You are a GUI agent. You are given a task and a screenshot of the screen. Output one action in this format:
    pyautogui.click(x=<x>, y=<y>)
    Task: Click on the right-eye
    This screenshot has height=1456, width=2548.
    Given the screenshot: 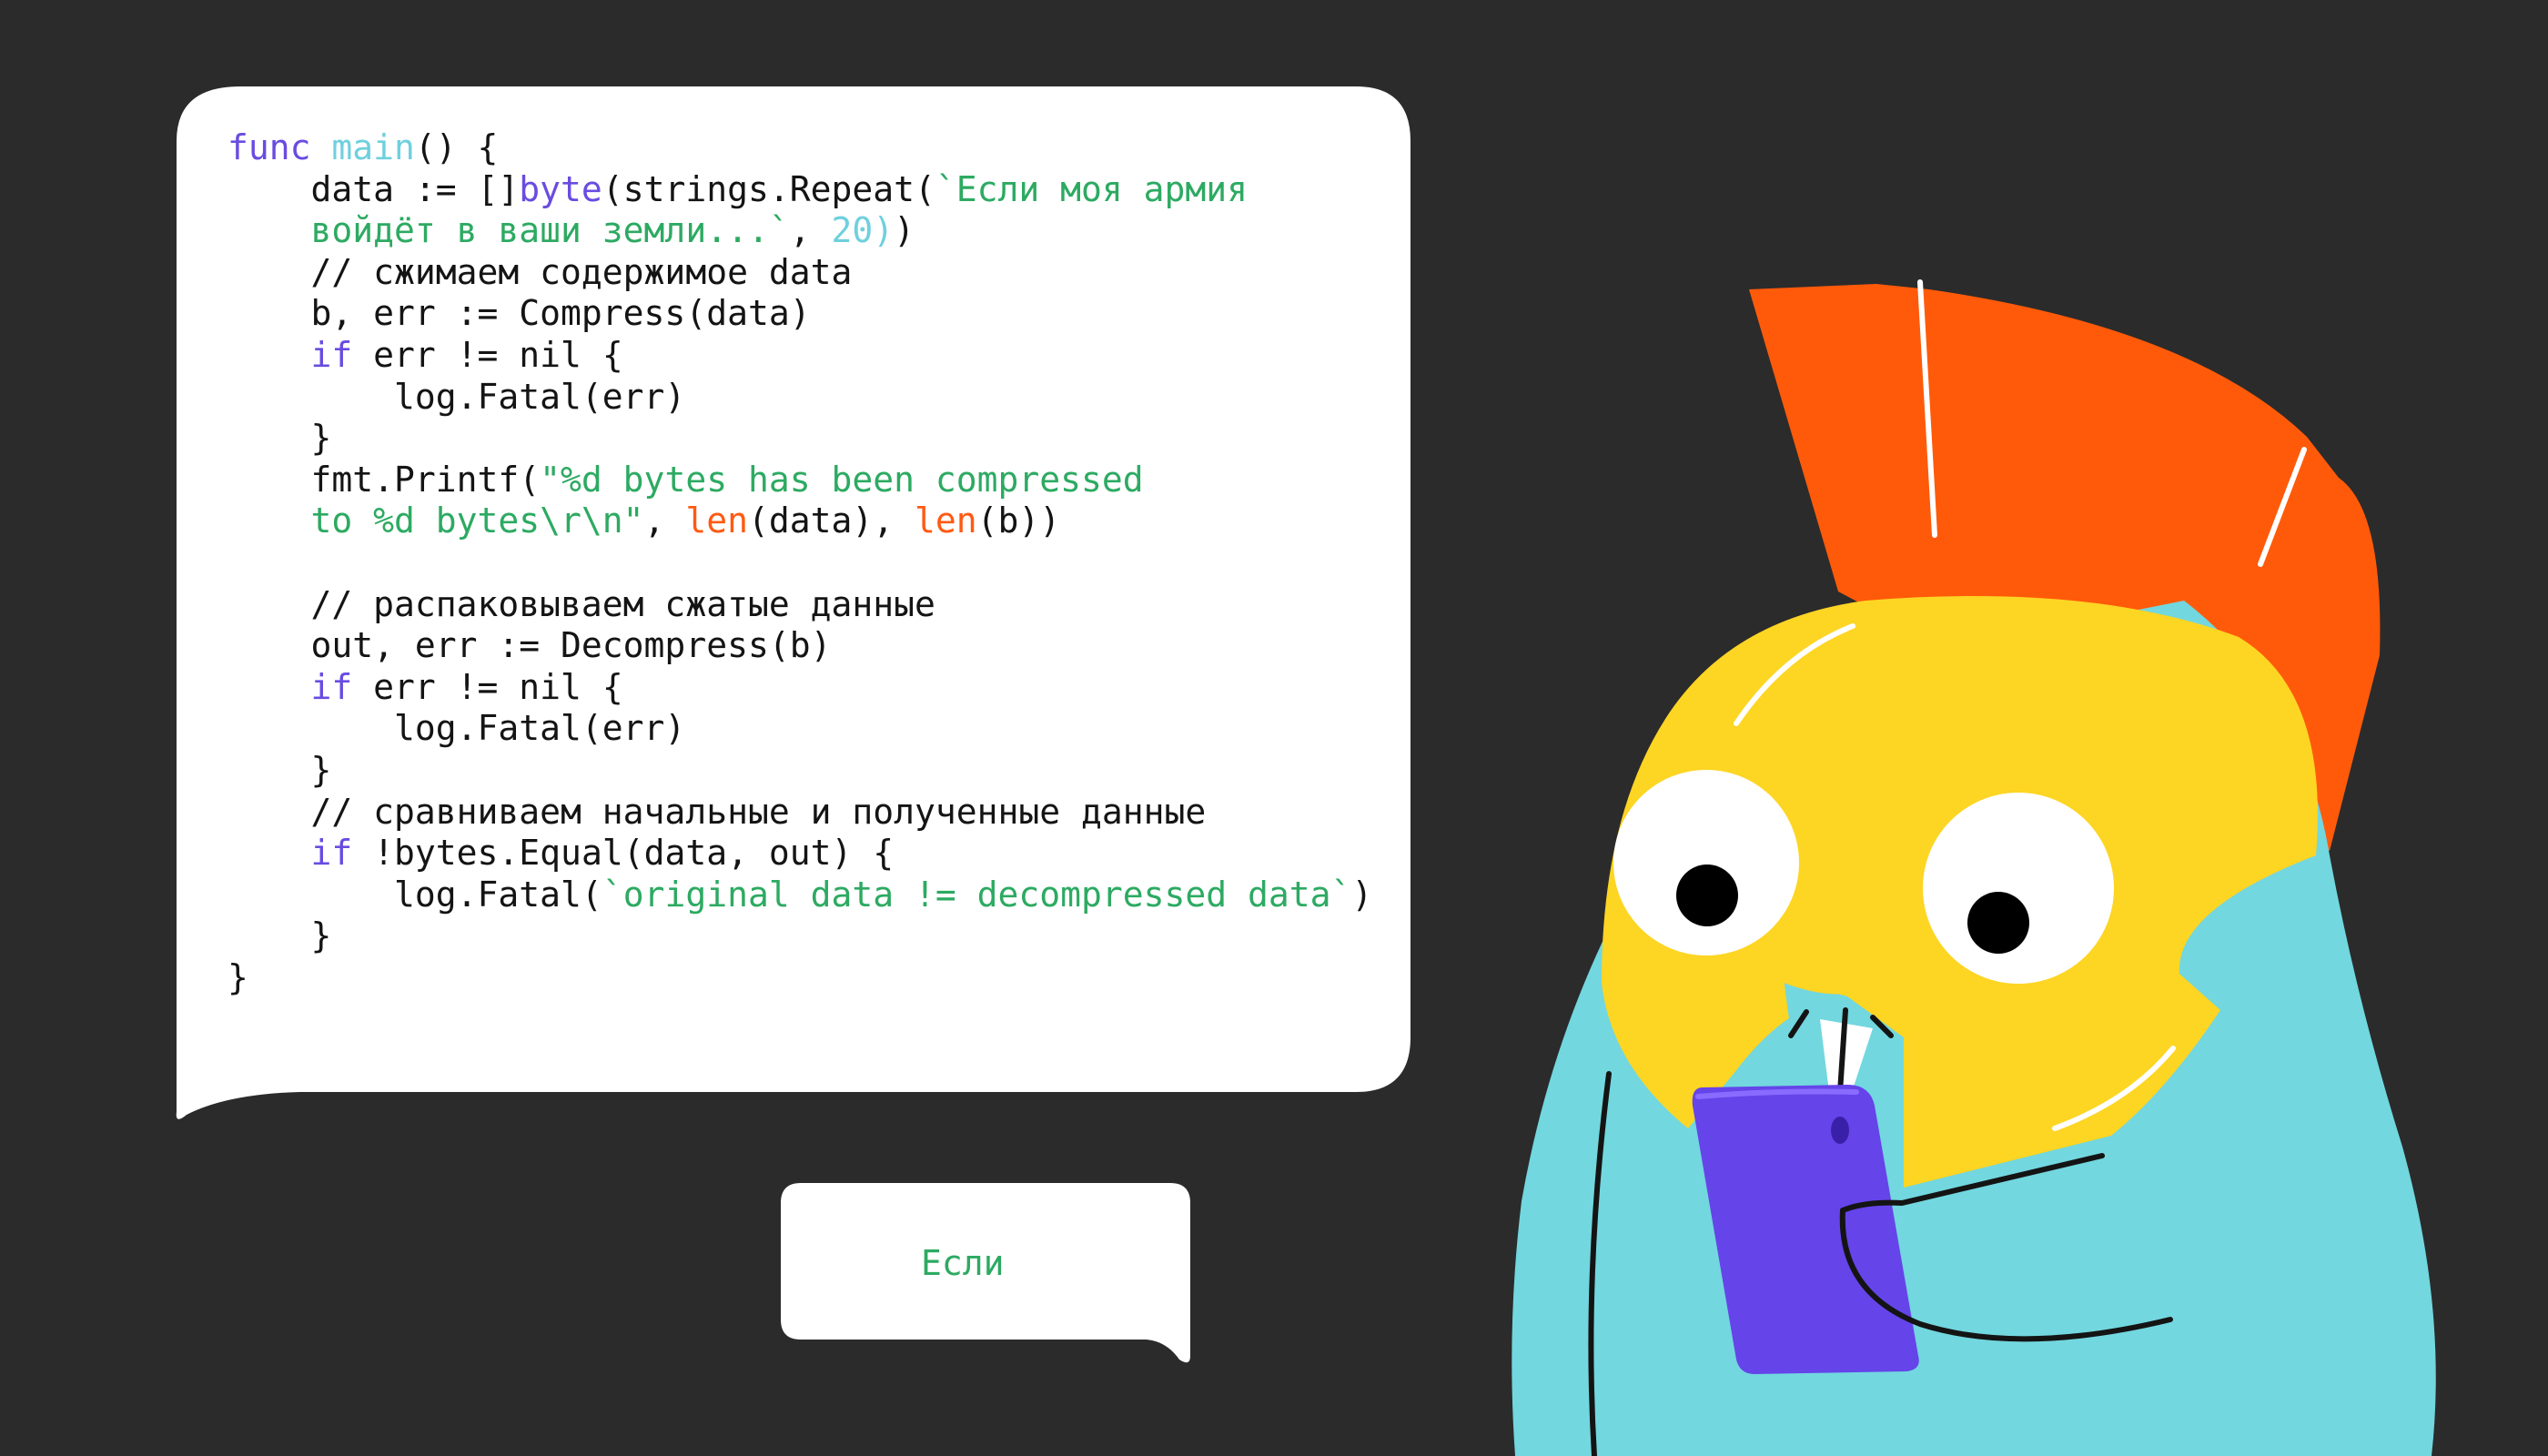 What is the action you would take?
    pyautogui.click(x=2019, y=889)
    